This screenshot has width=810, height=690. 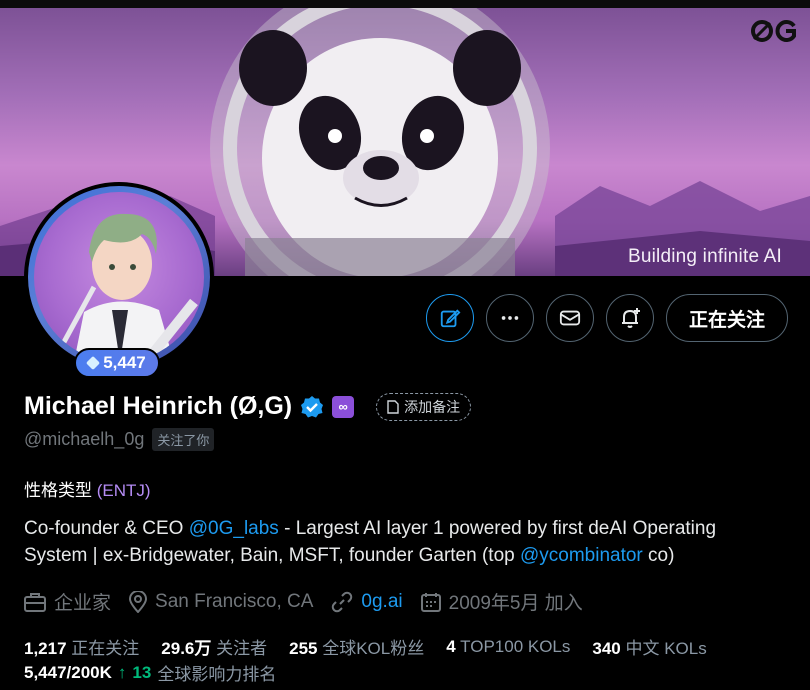 I want to click on personality-type: 性格类型 (ENTJ), so click(x=87, y=488).